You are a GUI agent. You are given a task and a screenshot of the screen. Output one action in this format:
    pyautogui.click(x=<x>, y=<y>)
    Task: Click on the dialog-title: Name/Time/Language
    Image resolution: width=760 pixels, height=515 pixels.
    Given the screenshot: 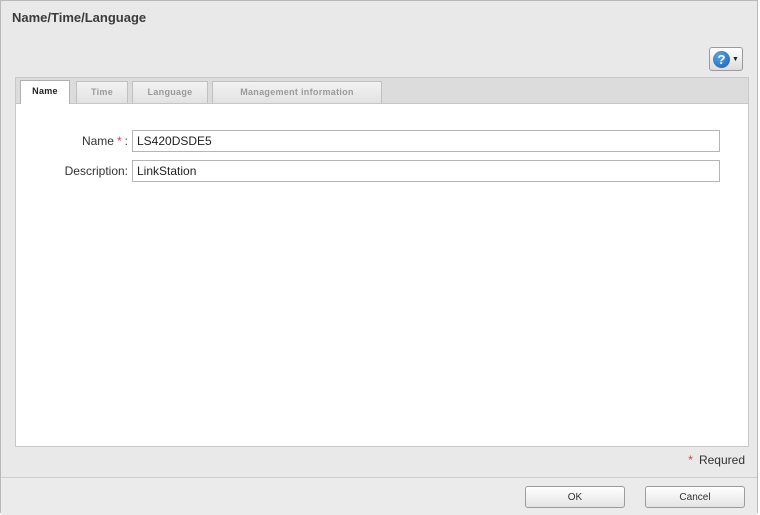 What is the action you would take?
    pyautogui.click(x=79, y=17)
    